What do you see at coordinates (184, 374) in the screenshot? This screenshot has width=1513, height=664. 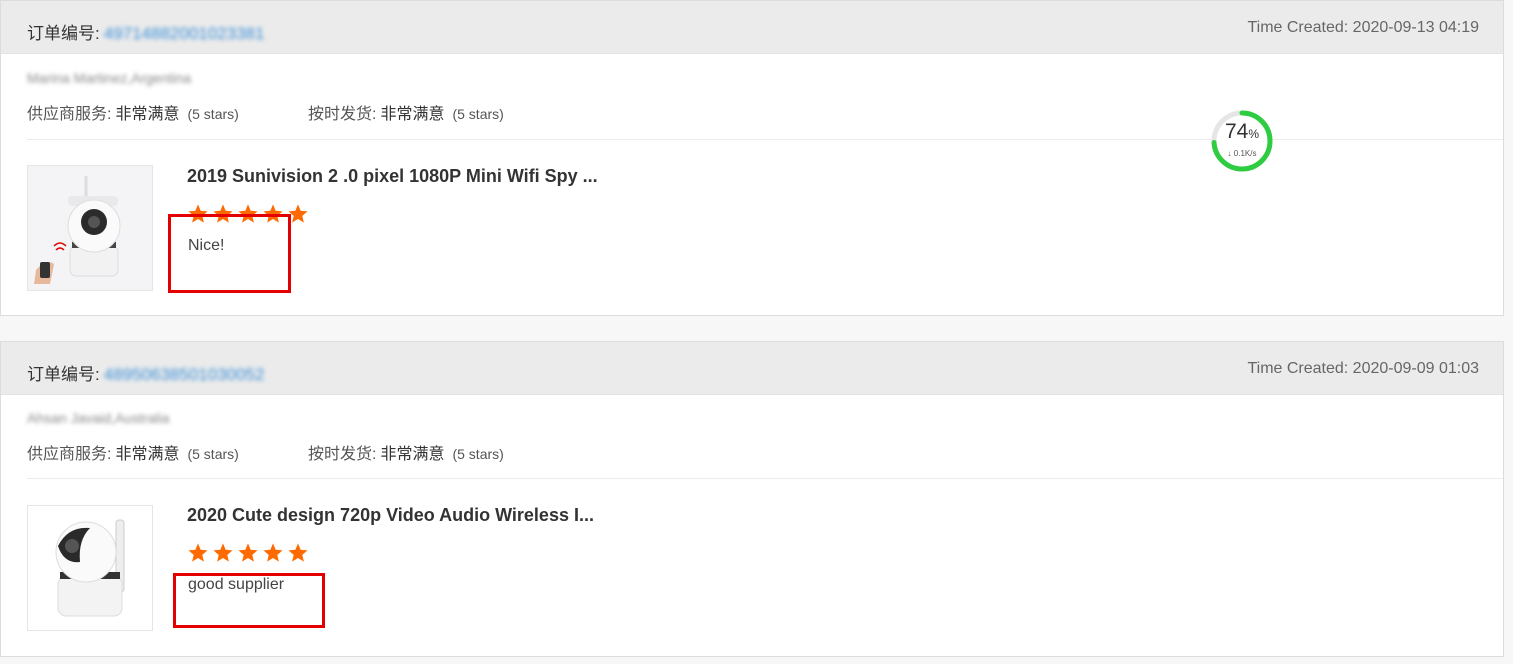 I see `order-number-link: 48950638501030052` at bounding box center [184, 374].